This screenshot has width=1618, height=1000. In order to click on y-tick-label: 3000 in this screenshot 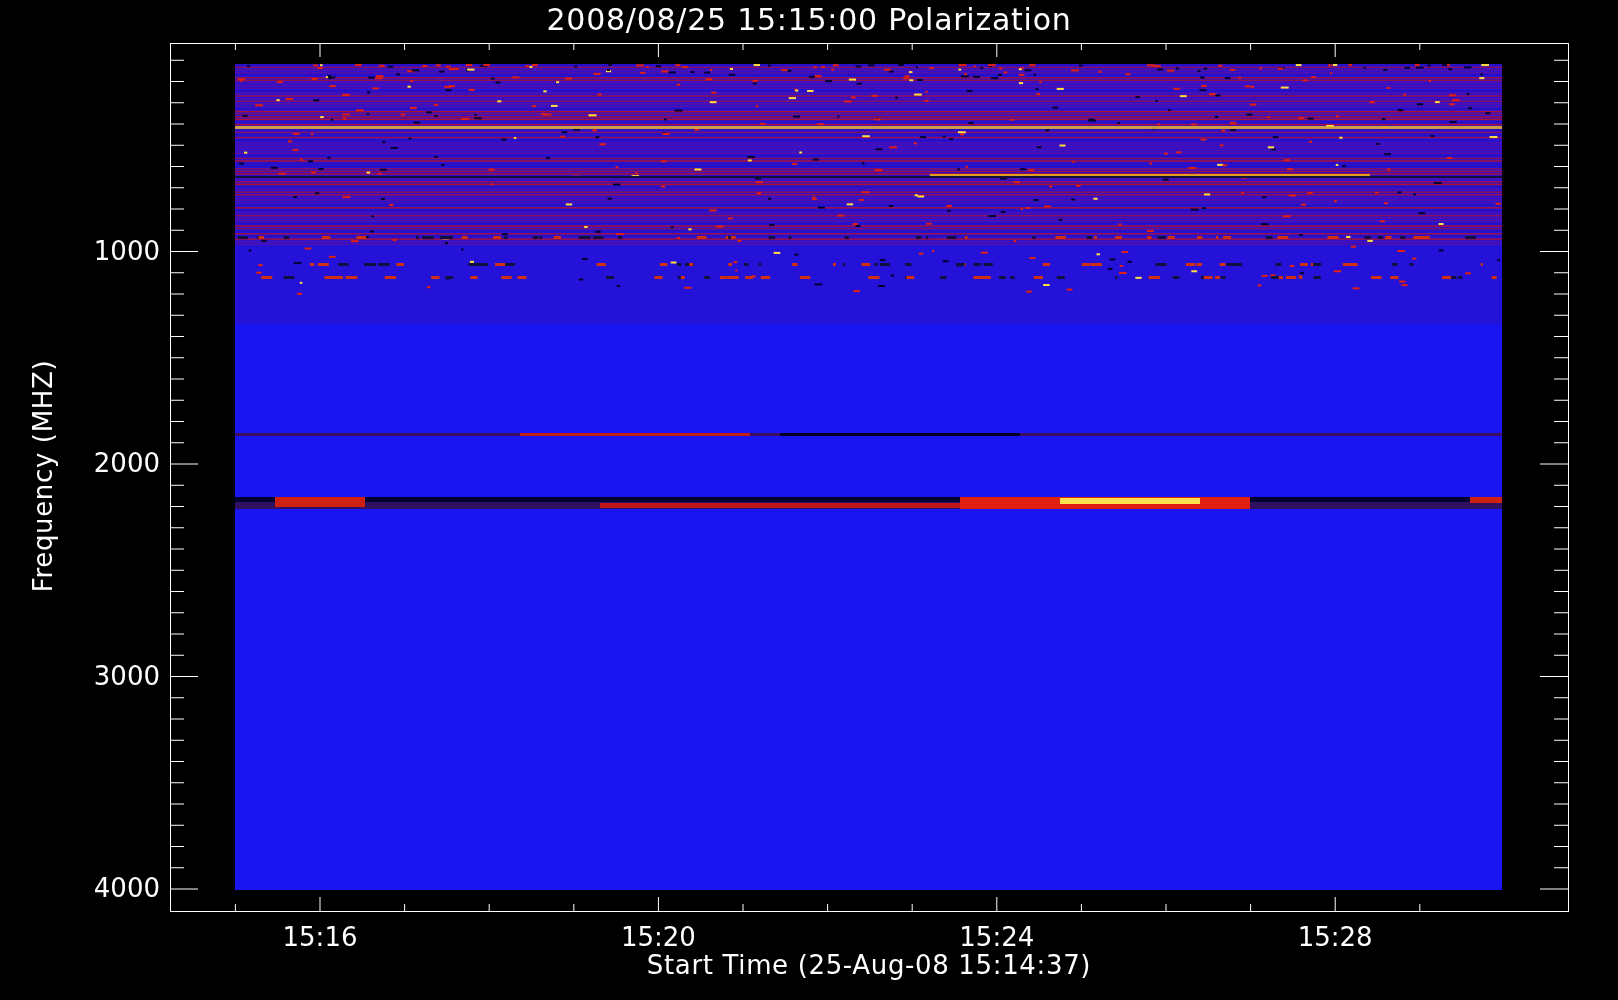, I will do `click(126, 675)`.